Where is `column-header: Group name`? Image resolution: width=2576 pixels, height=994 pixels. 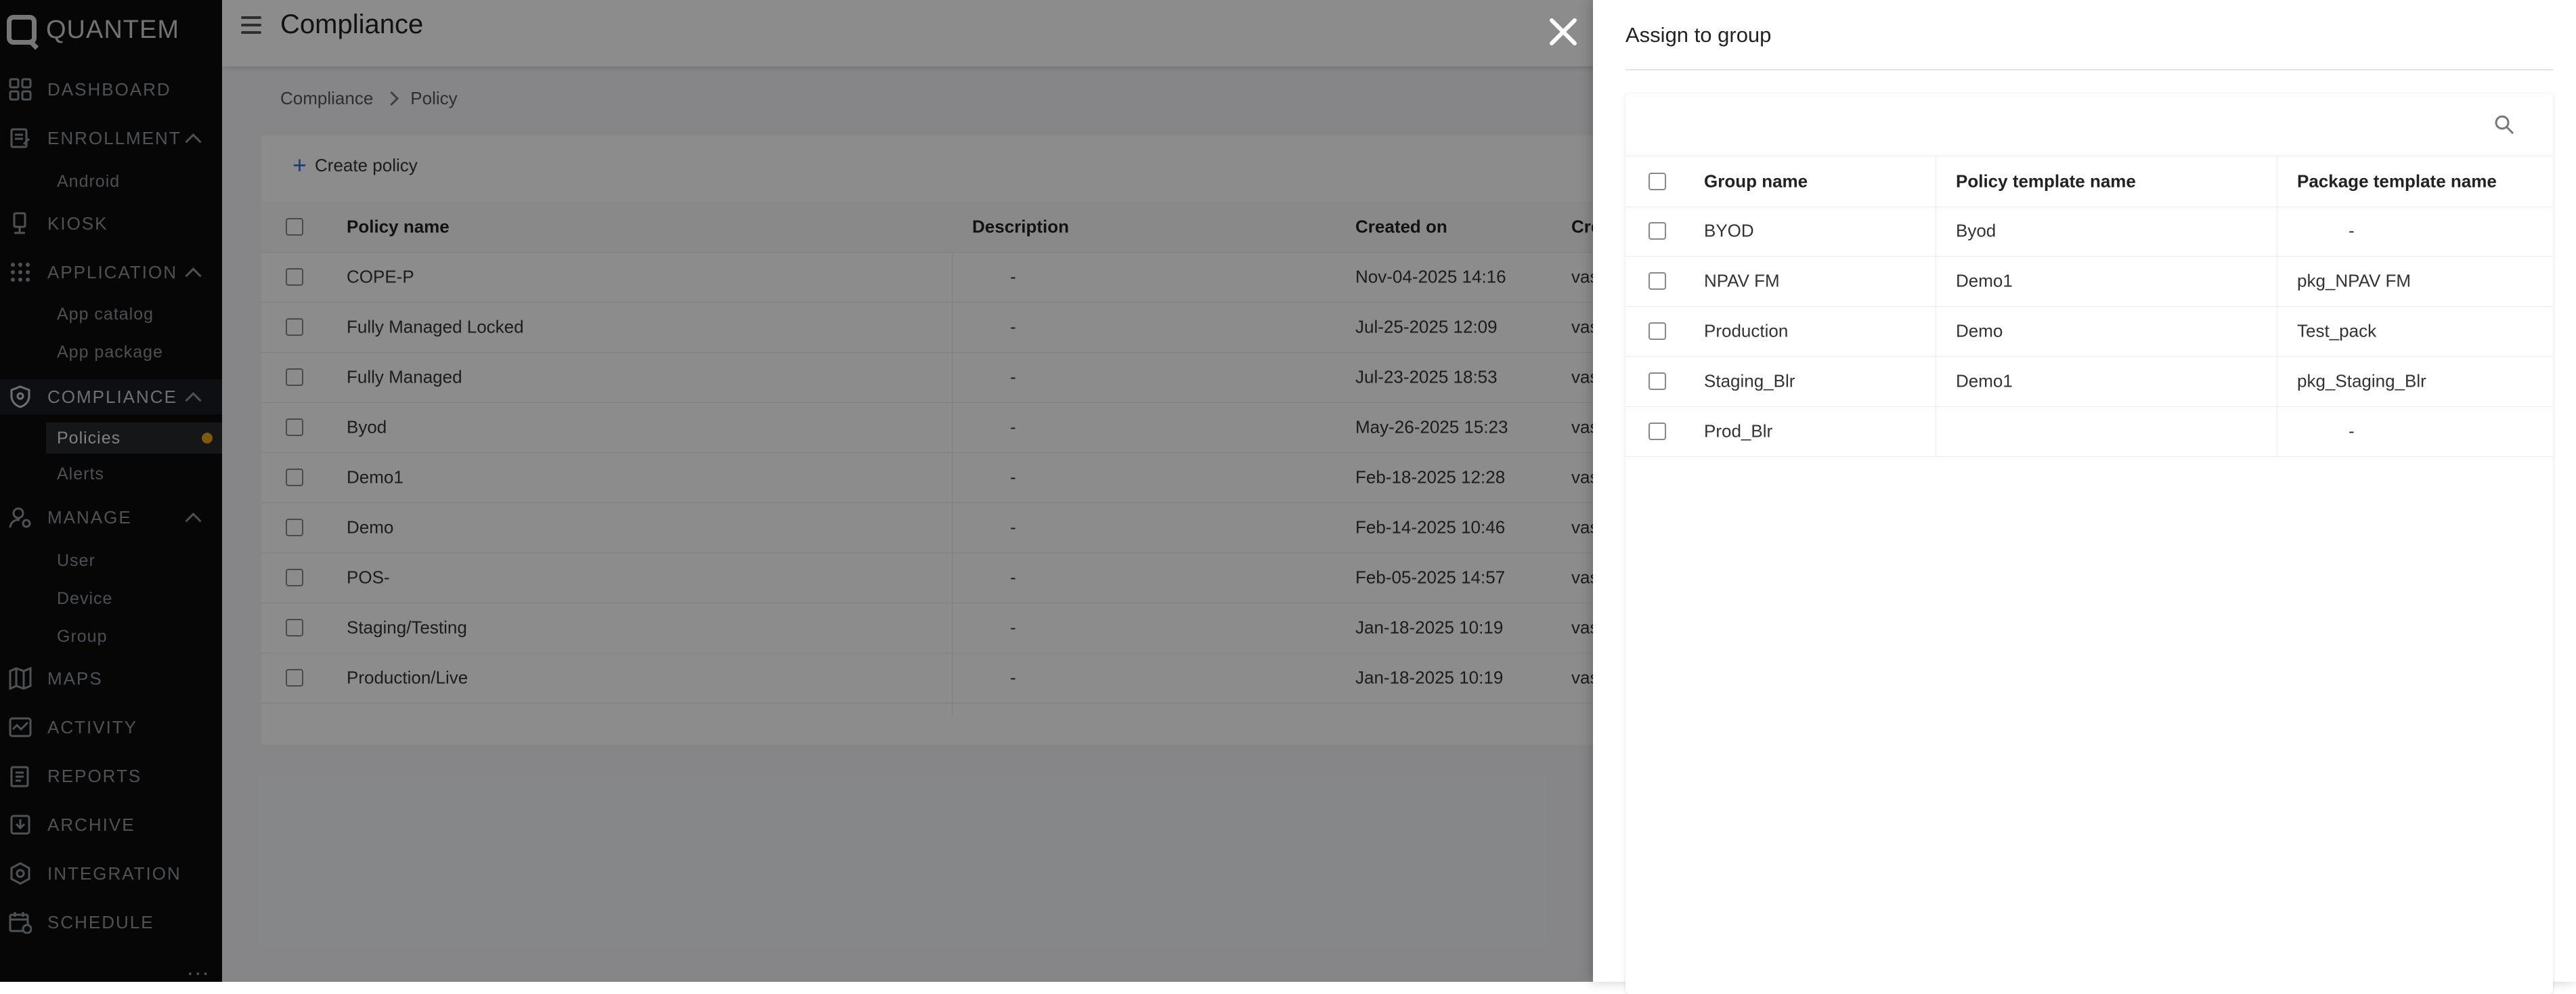
column-header: Group name is located at coordinates (1756, 181).